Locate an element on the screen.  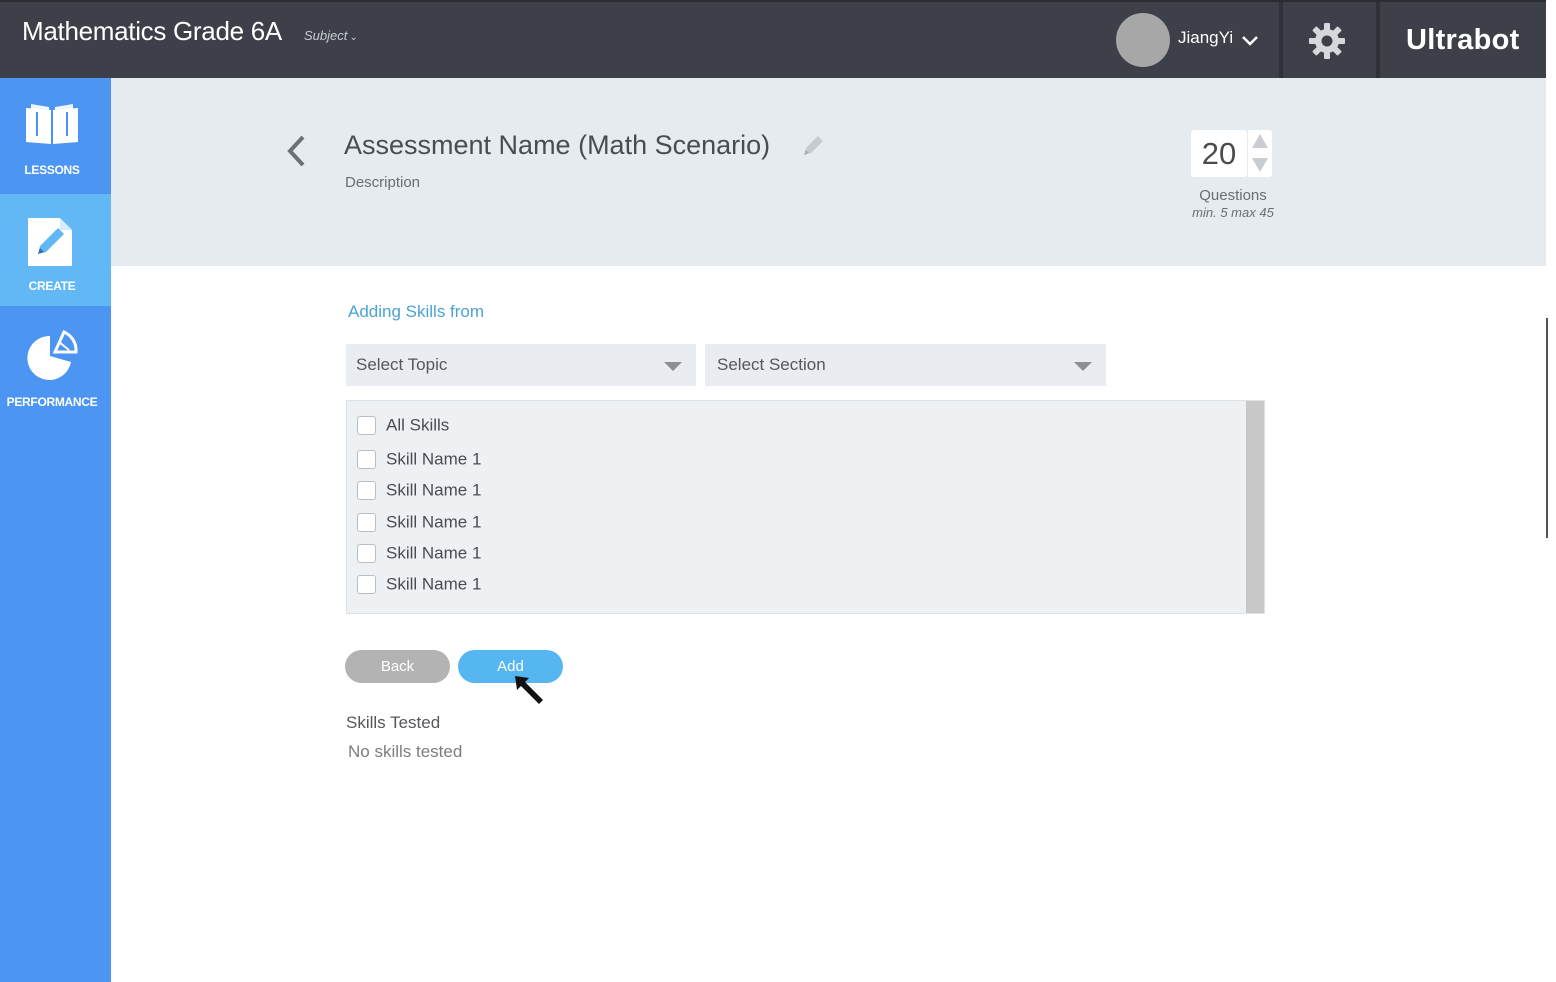
questions-label: Questions is located at coordinates (1233, 195).